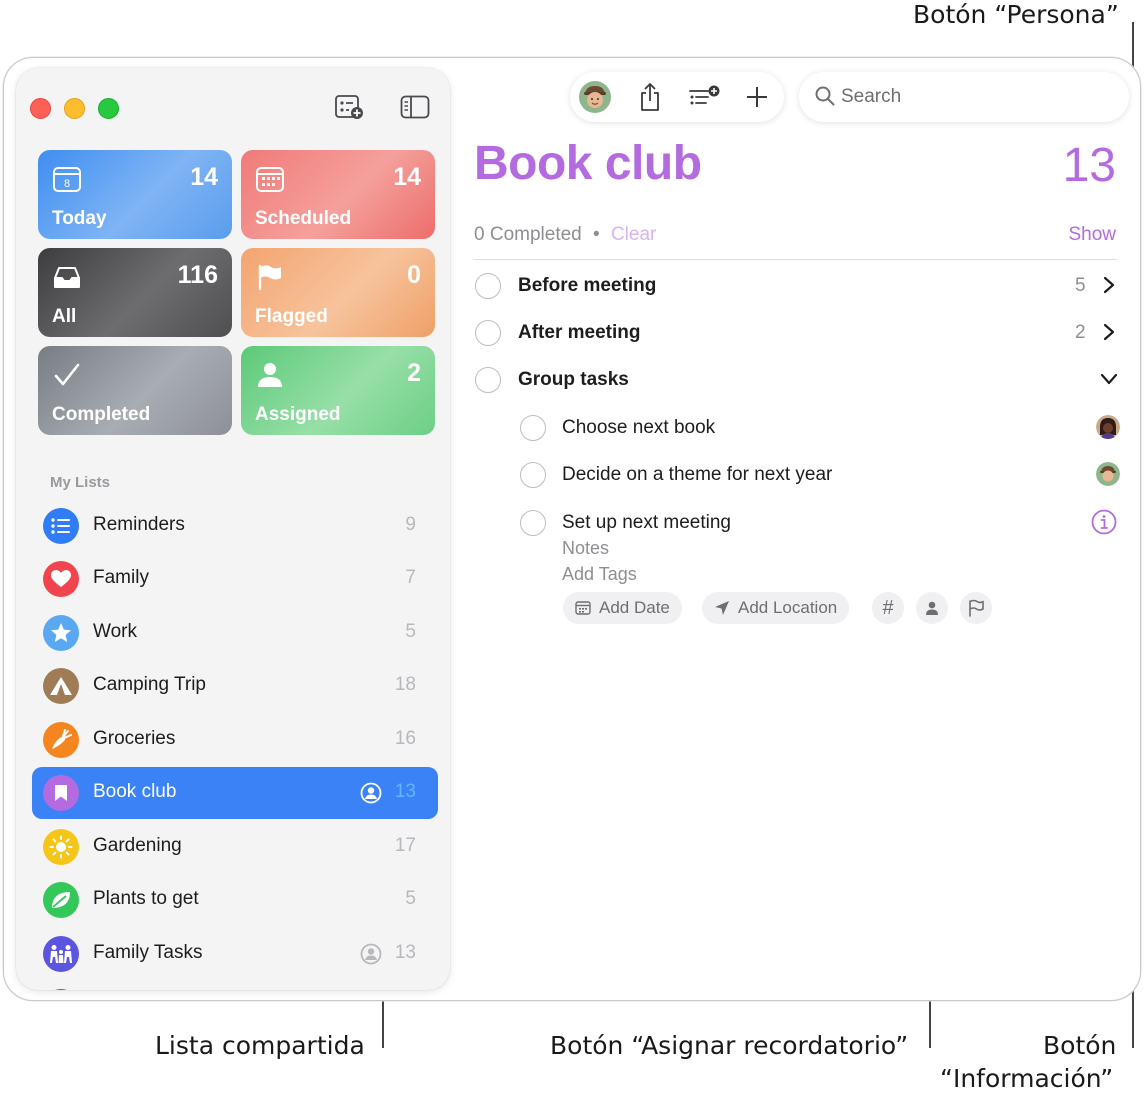 The height and width of the screenshot is (1099, 1144). I want to click on sun-icon, so click(61, 847).